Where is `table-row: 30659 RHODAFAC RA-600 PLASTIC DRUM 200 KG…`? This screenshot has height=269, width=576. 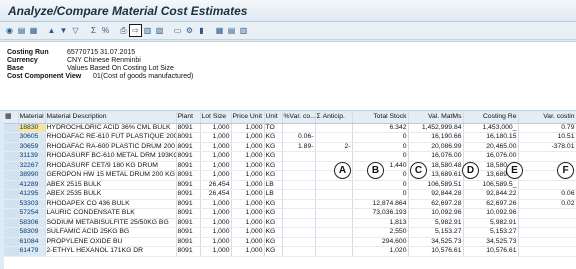
table-row: 30659 RHODAFAC RA-600 PLASTIC DRUM 200 KG… is located at coordinates (290, 147).